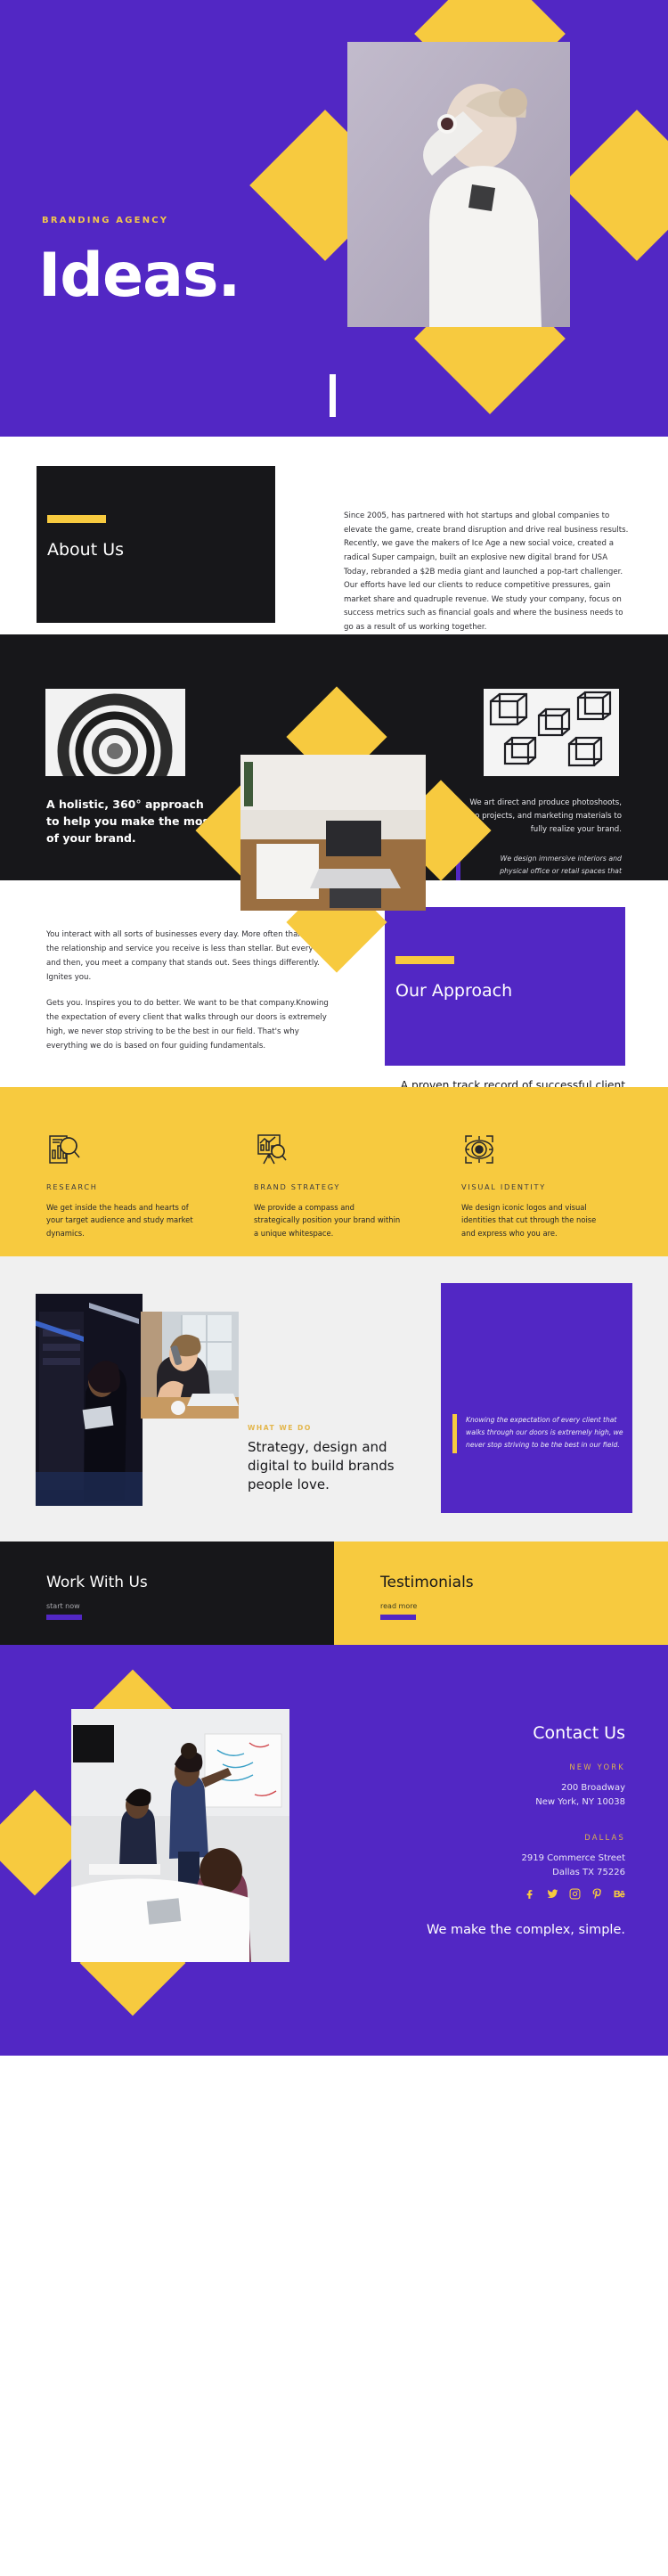 Image resolution: width=668 pixels, height=2576 pixels. What do you see at coordinates (105, 220) in the screenshot?
I see `hero-eyebrow: BRANDING AGENCY` at bounding box center [105, 220].